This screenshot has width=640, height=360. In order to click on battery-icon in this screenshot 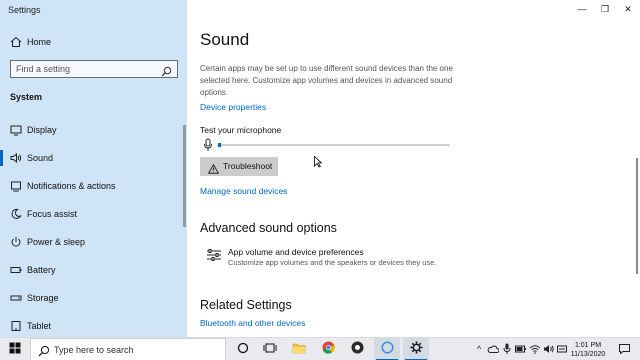, I will do `click(16, 270)`.